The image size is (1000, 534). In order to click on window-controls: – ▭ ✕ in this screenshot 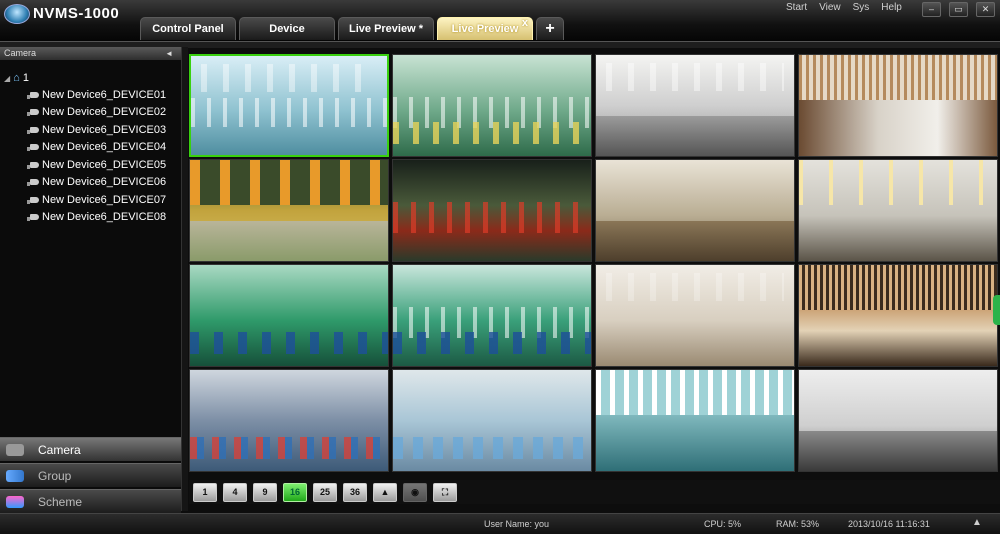, I will do `click(958, 9)`.